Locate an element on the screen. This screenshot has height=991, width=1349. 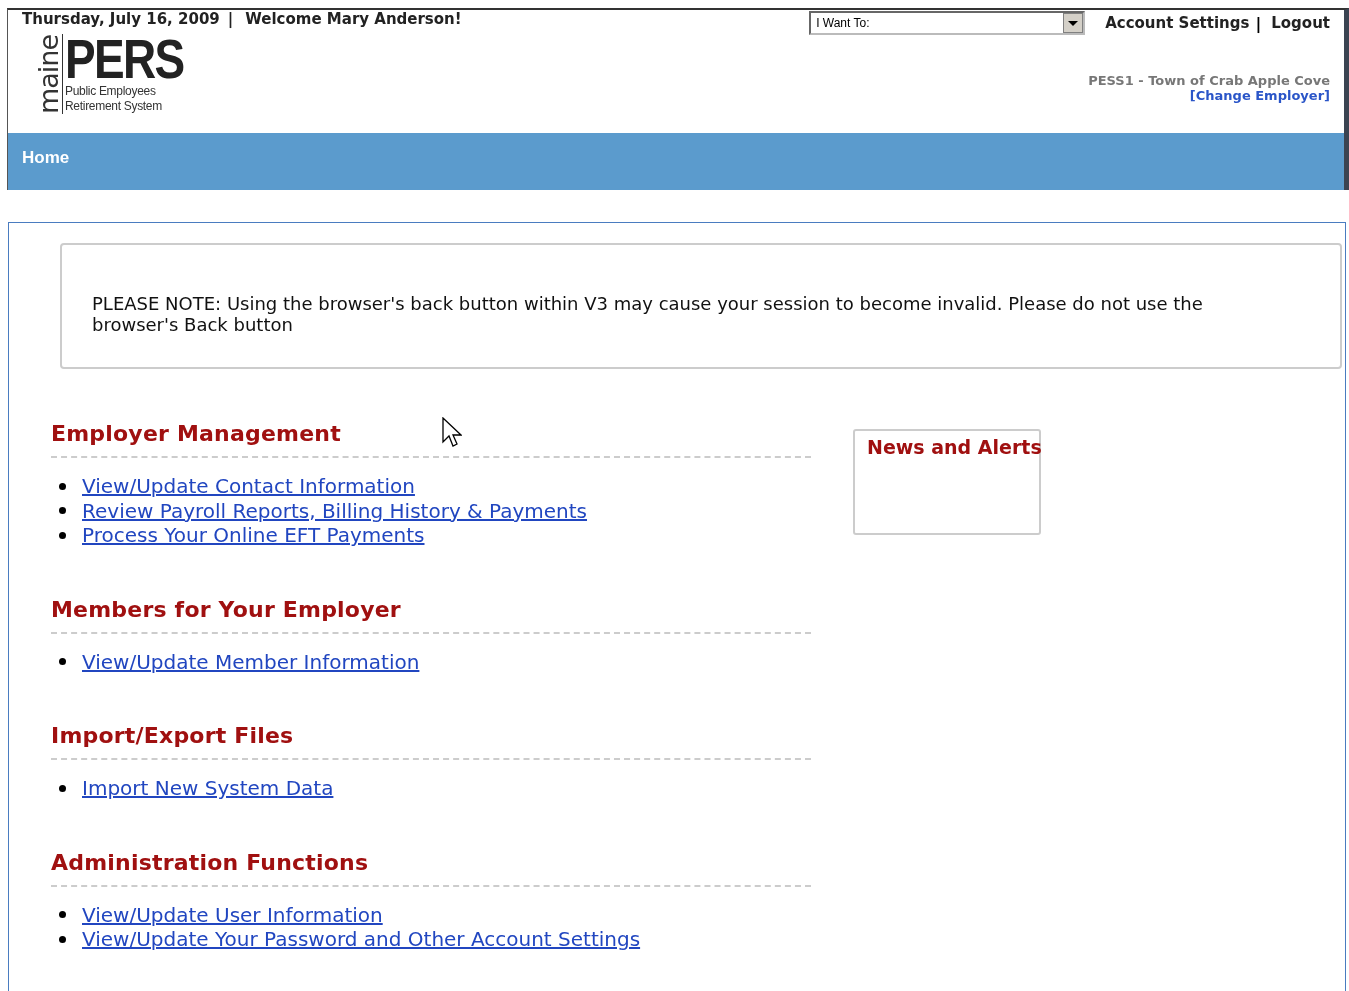
header-link: Logout is located at coordinates (1300, 23).